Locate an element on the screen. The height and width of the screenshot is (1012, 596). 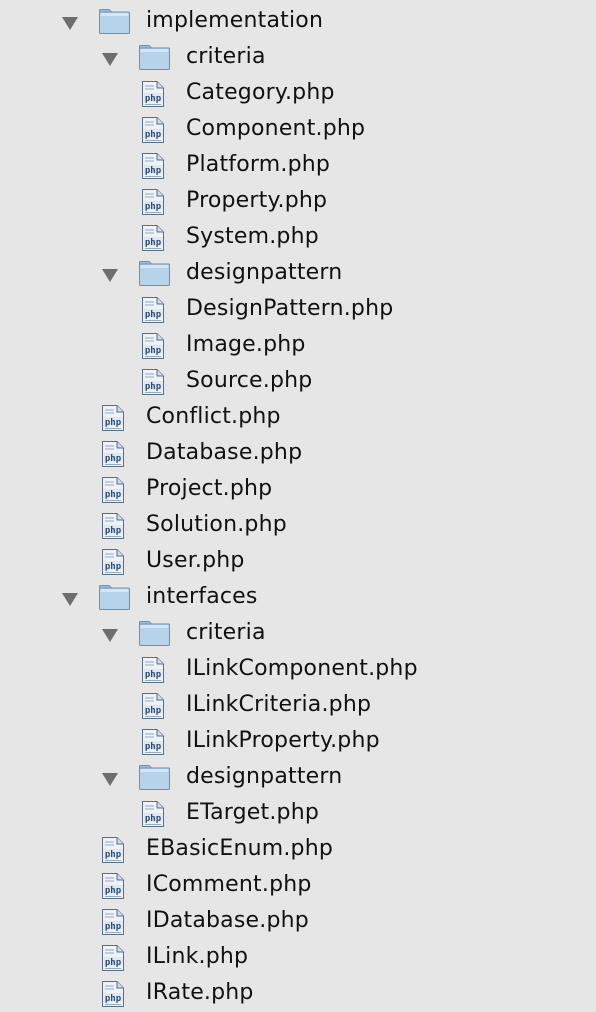
file-label: IRate.php is located at coordinates (200, 992).